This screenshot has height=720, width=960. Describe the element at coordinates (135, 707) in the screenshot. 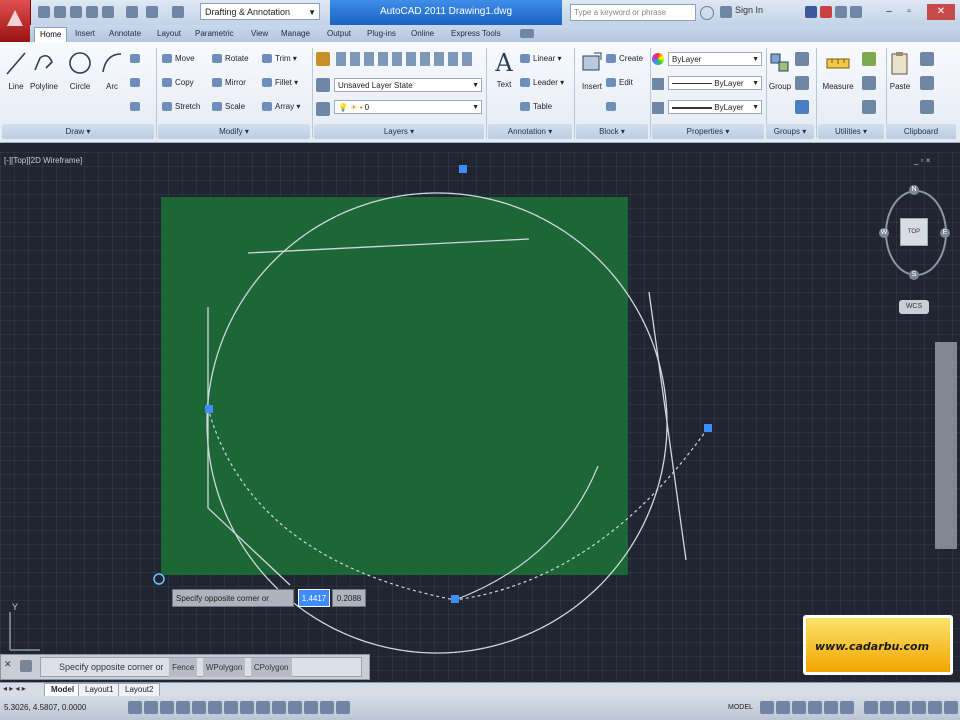

I see `infer-constraints-icon` at that location.